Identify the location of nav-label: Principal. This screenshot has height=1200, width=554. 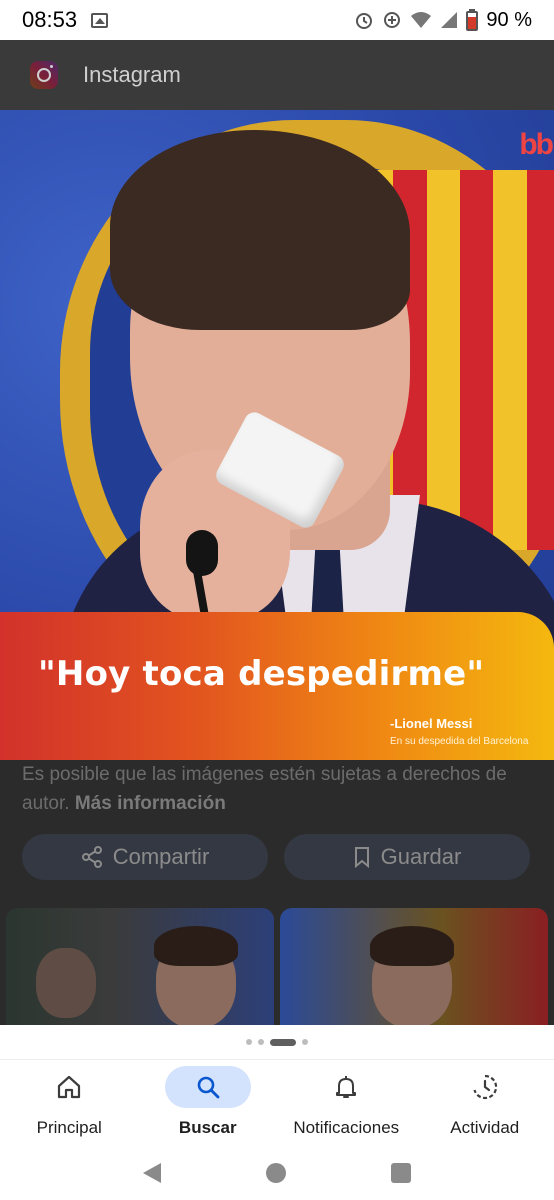
(69, 1127).